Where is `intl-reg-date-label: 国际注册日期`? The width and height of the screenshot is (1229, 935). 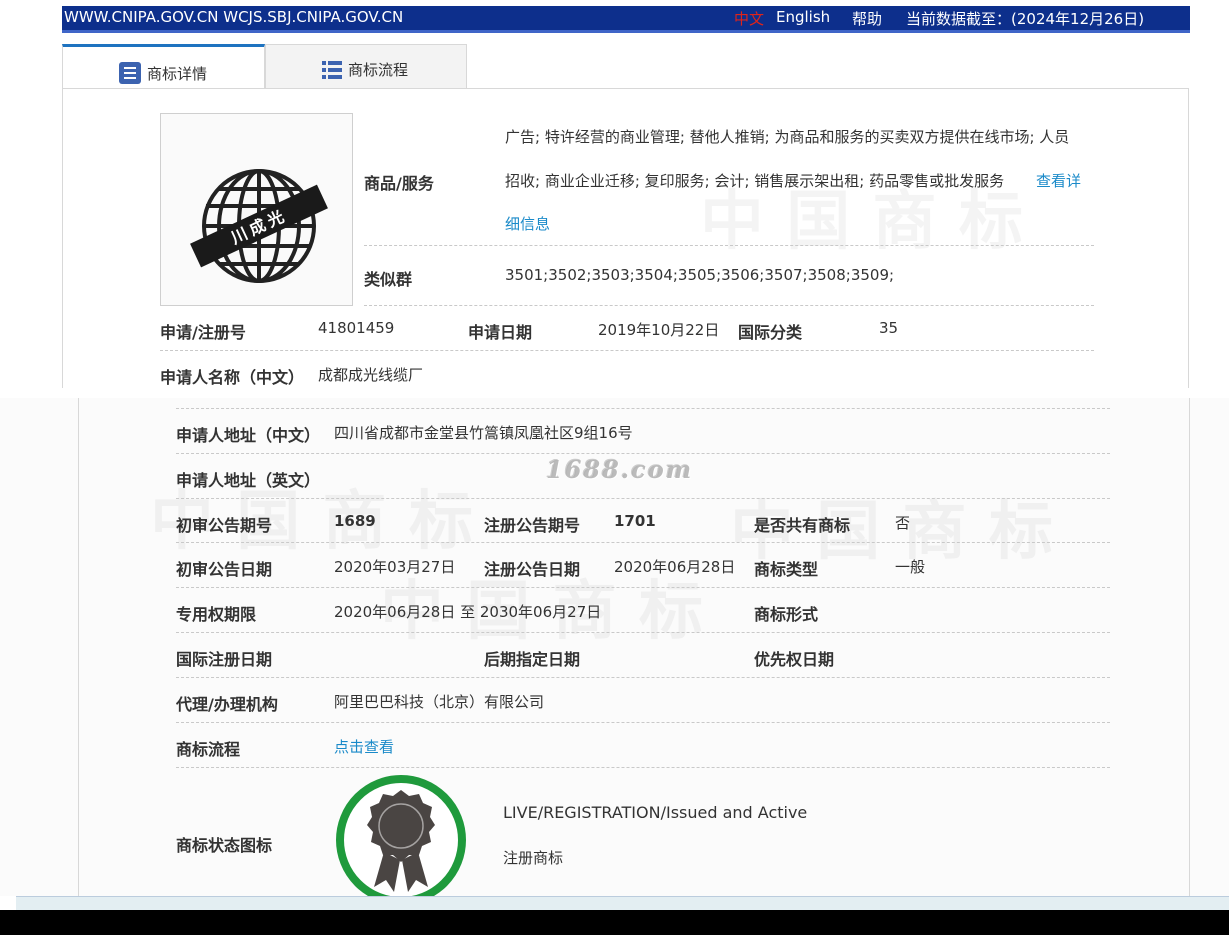
intl-reg-date-label: 国际注册日期 is located at coordinates (224, 659).